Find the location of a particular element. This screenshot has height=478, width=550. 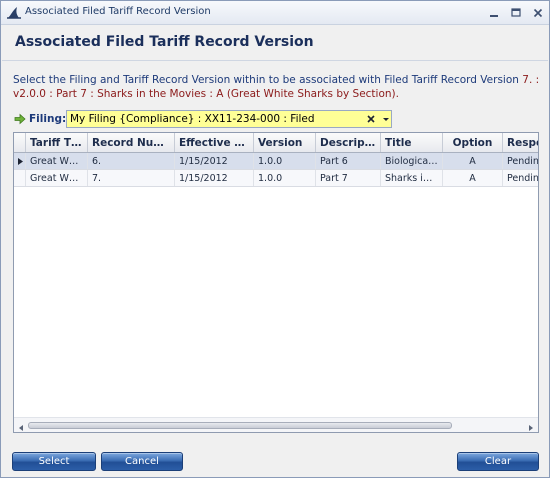

column-header-description: Description is located at coordinates (348, 142).